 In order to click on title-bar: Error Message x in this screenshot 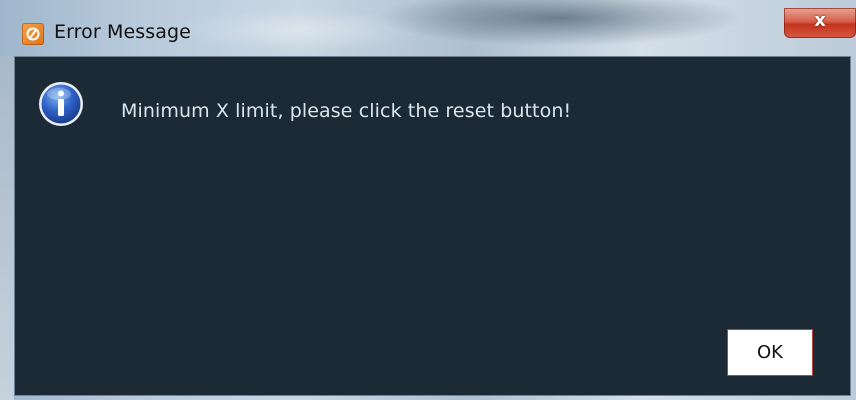, I will do `click(428, 28)`.